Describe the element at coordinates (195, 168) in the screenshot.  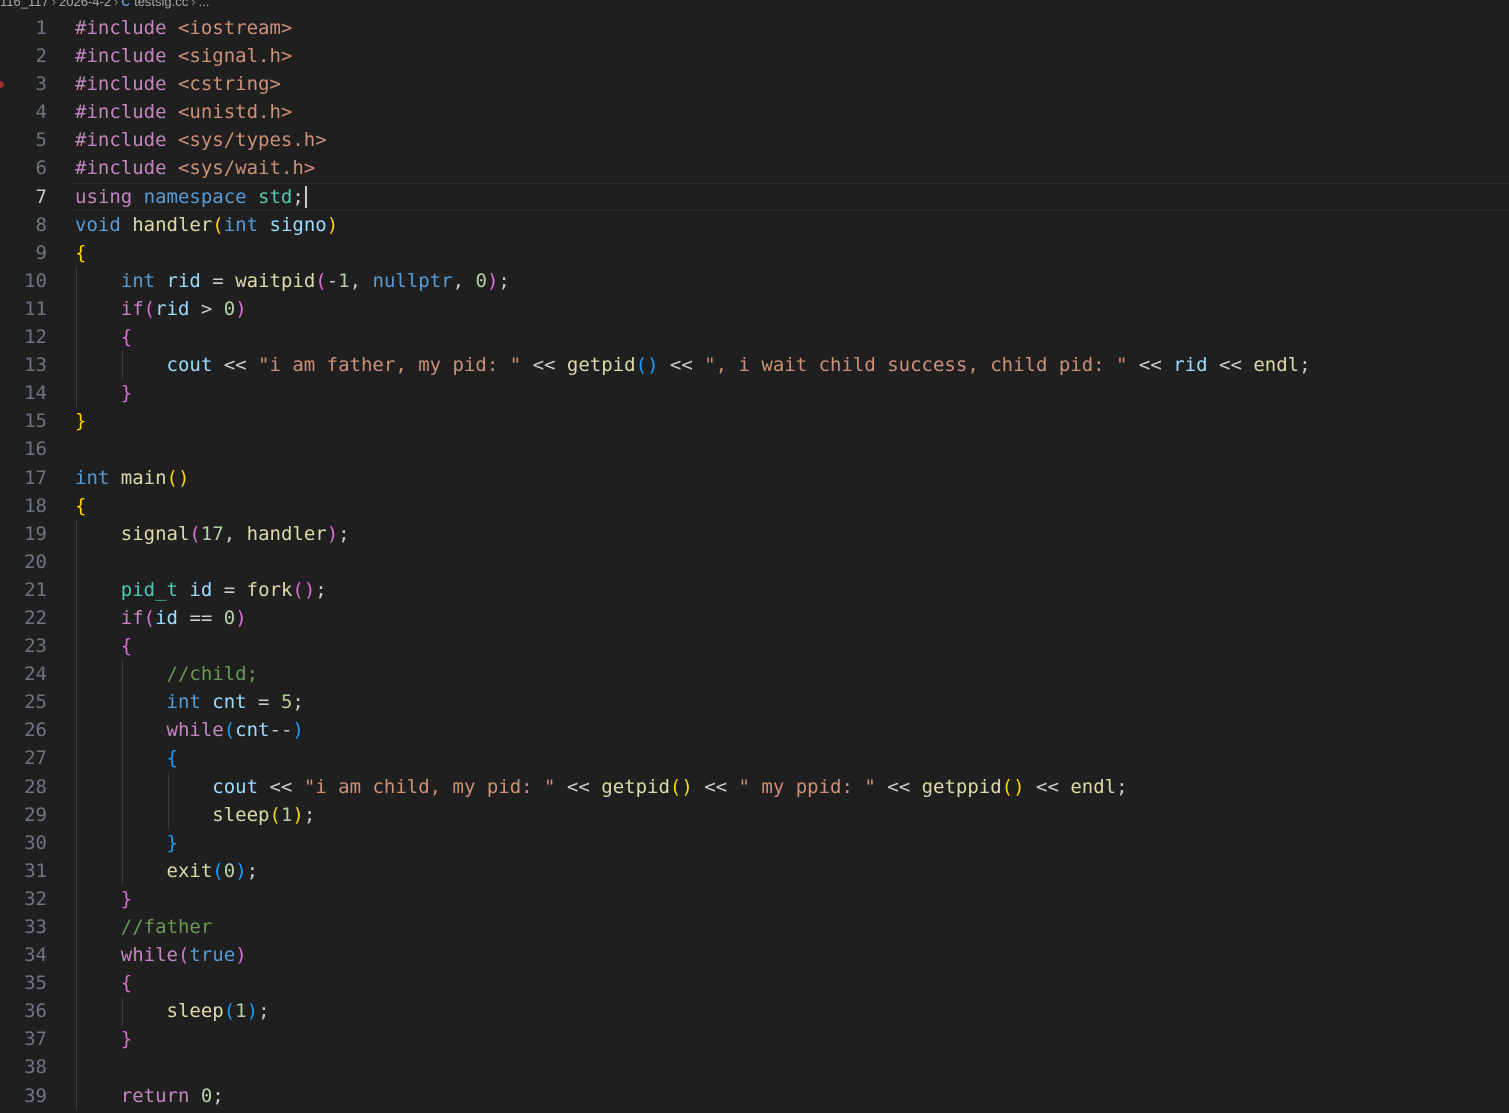
I see `code-text: #include <sys/wait.h>` at that location.